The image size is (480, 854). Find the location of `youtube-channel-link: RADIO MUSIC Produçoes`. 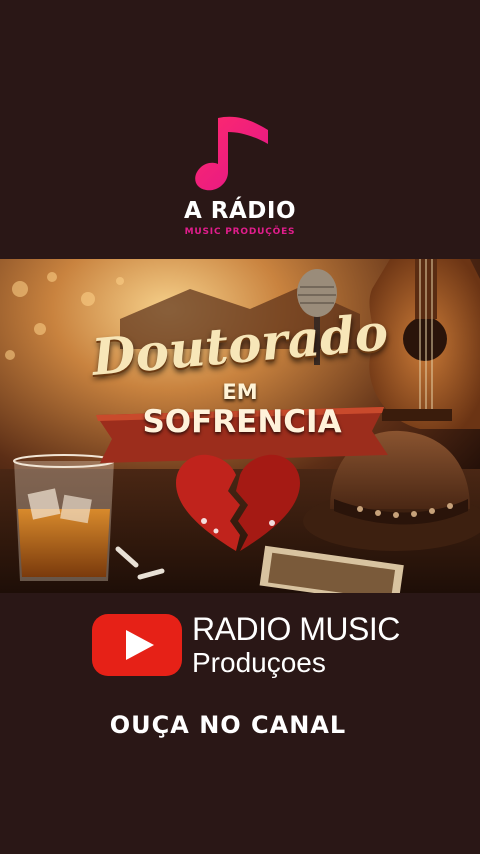

youtube-channel-link: RADIO MUSIC Produçoes is located at coordinates (246, 645).